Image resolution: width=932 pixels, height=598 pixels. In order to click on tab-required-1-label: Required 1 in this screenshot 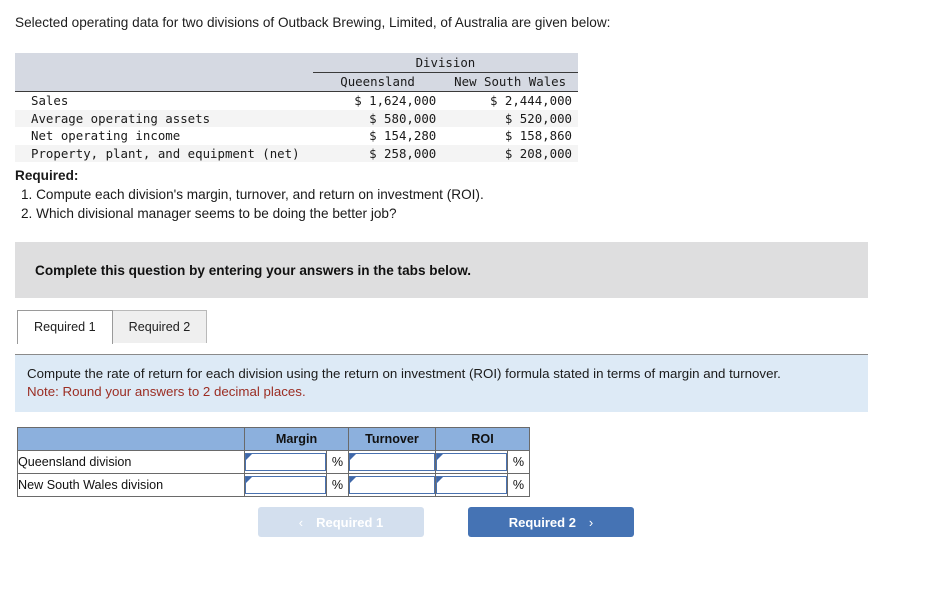, I will do `click(65, 327)`.